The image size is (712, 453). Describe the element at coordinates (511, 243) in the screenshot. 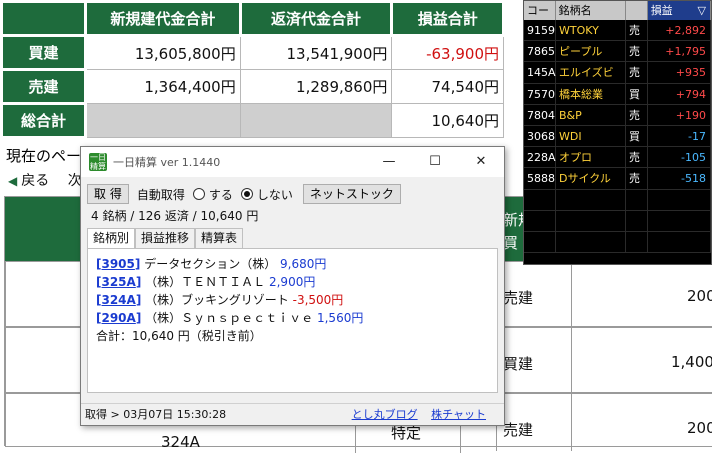

I see `background-header-fragment-2: 買` at that location.